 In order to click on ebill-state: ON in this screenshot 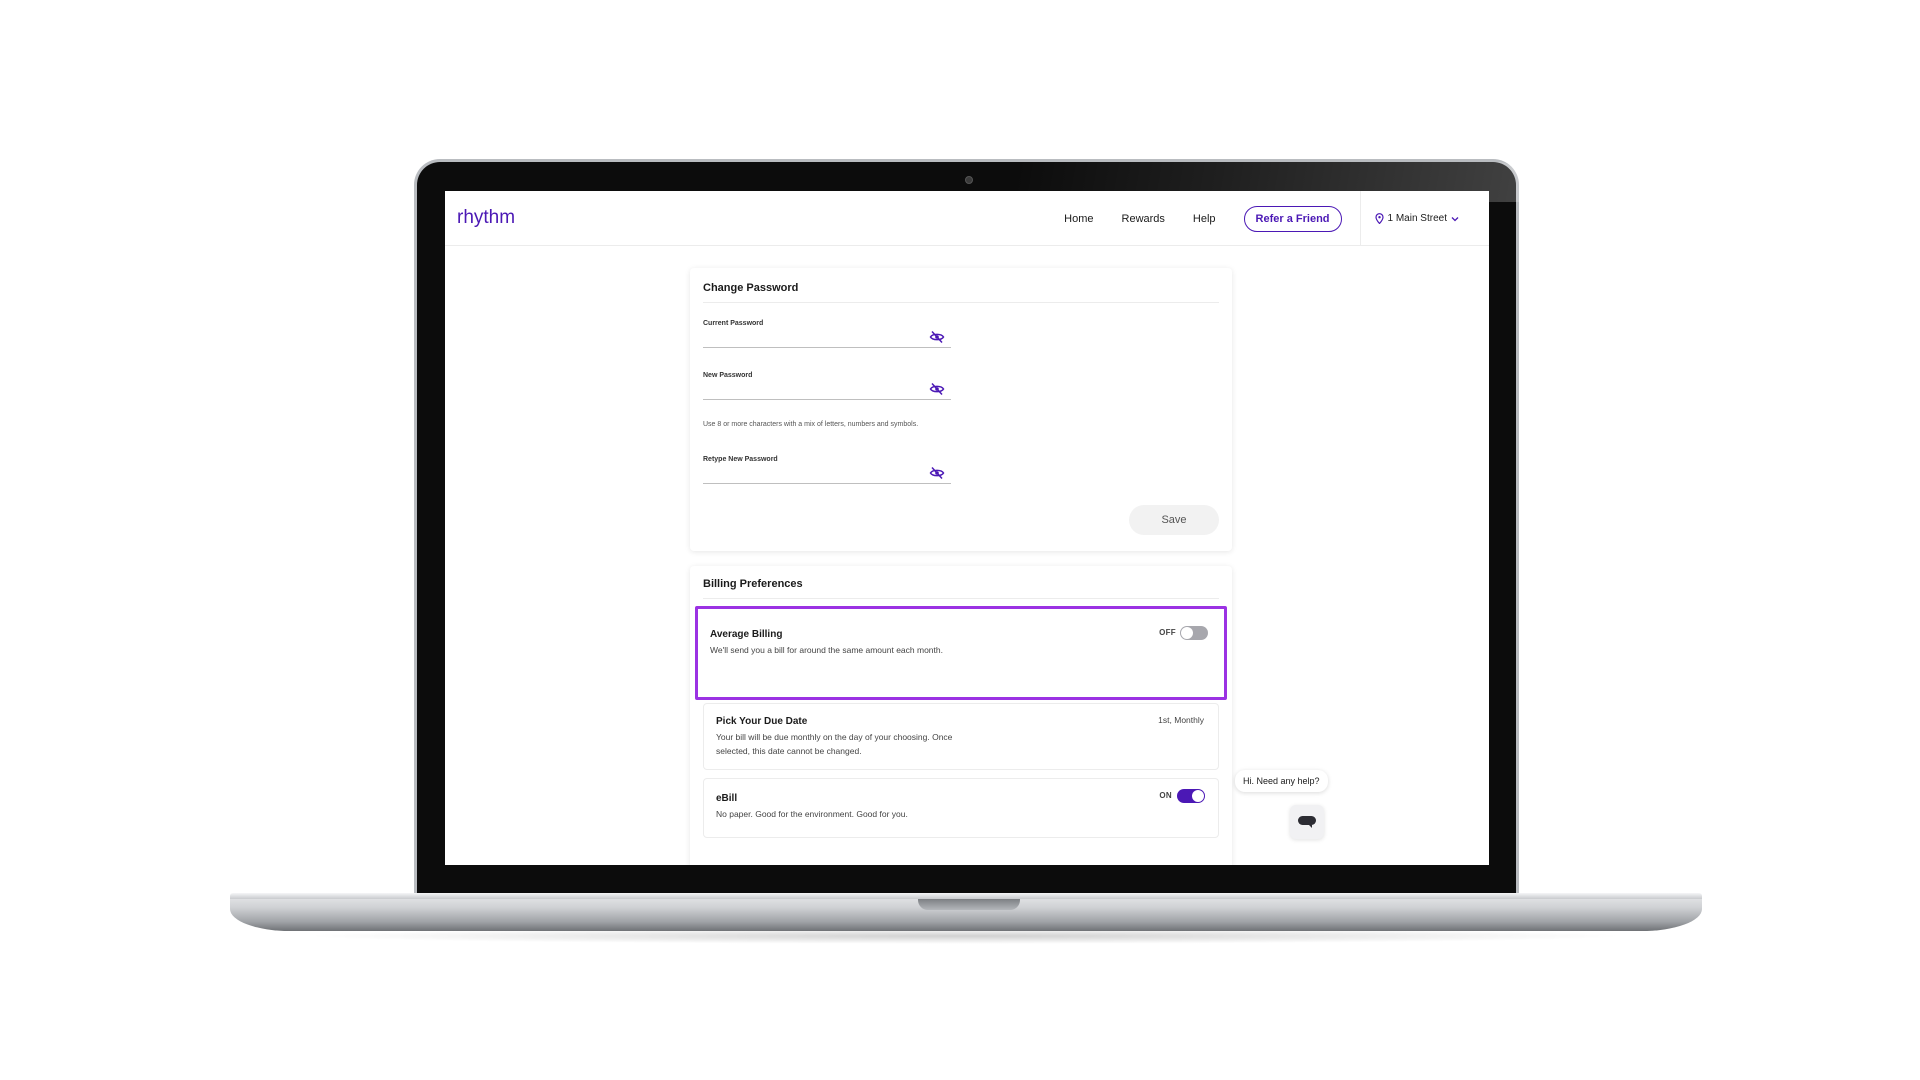, I will do `click(1165, 795)`.